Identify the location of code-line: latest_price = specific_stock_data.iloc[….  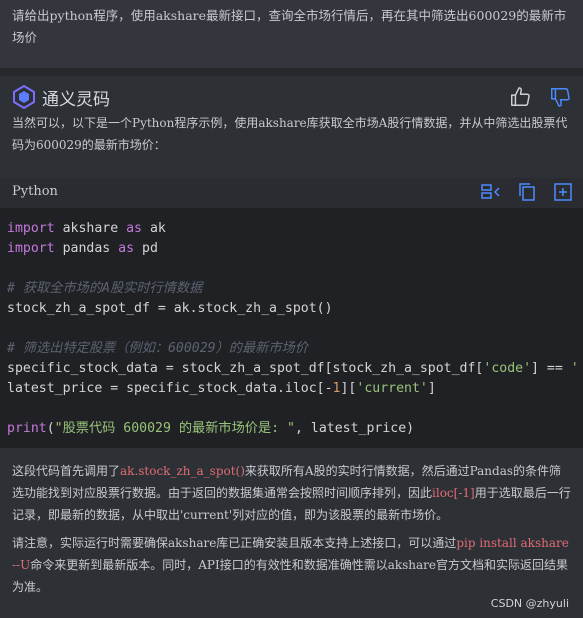
(221, 388).